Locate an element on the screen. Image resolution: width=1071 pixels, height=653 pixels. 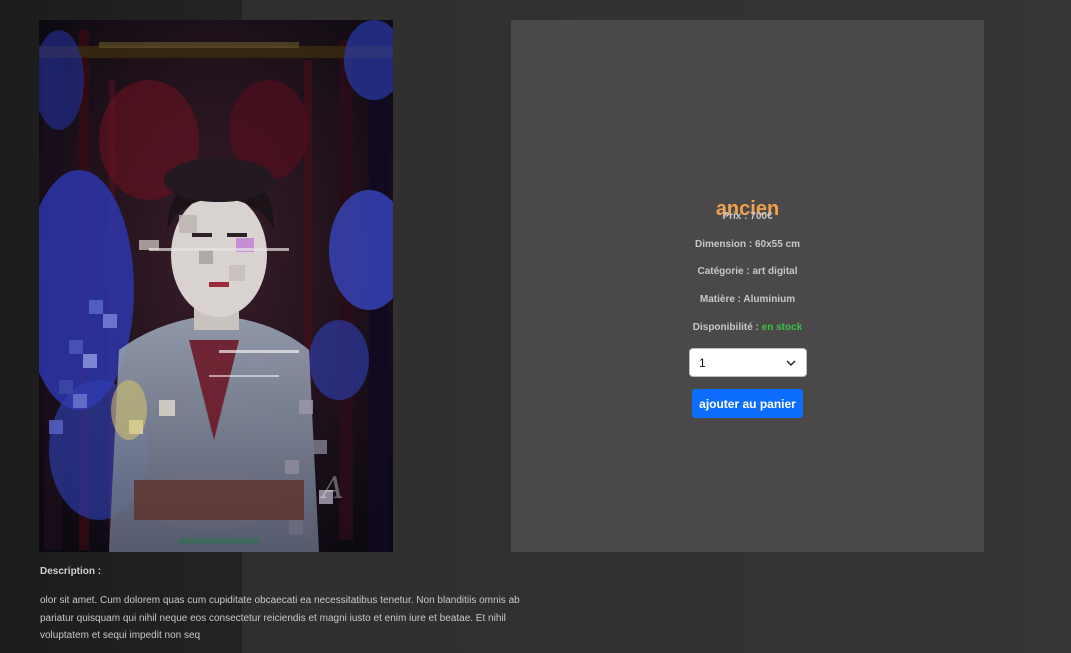
availability-label: Disponibilité : is located at coordinates (725, 327).